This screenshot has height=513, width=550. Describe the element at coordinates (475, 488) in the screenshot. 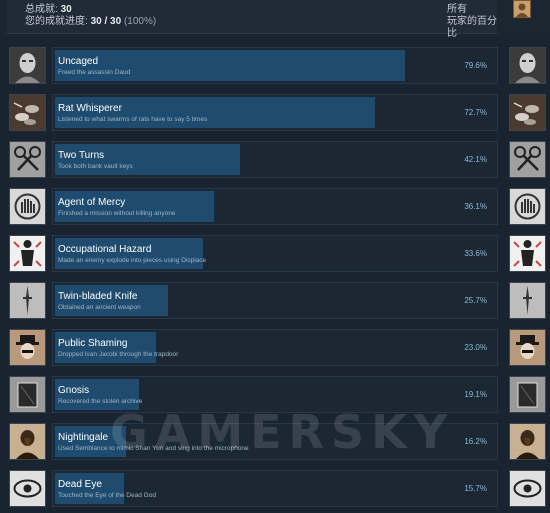

I see `achievement-global-percent: 15.7%` at that location.